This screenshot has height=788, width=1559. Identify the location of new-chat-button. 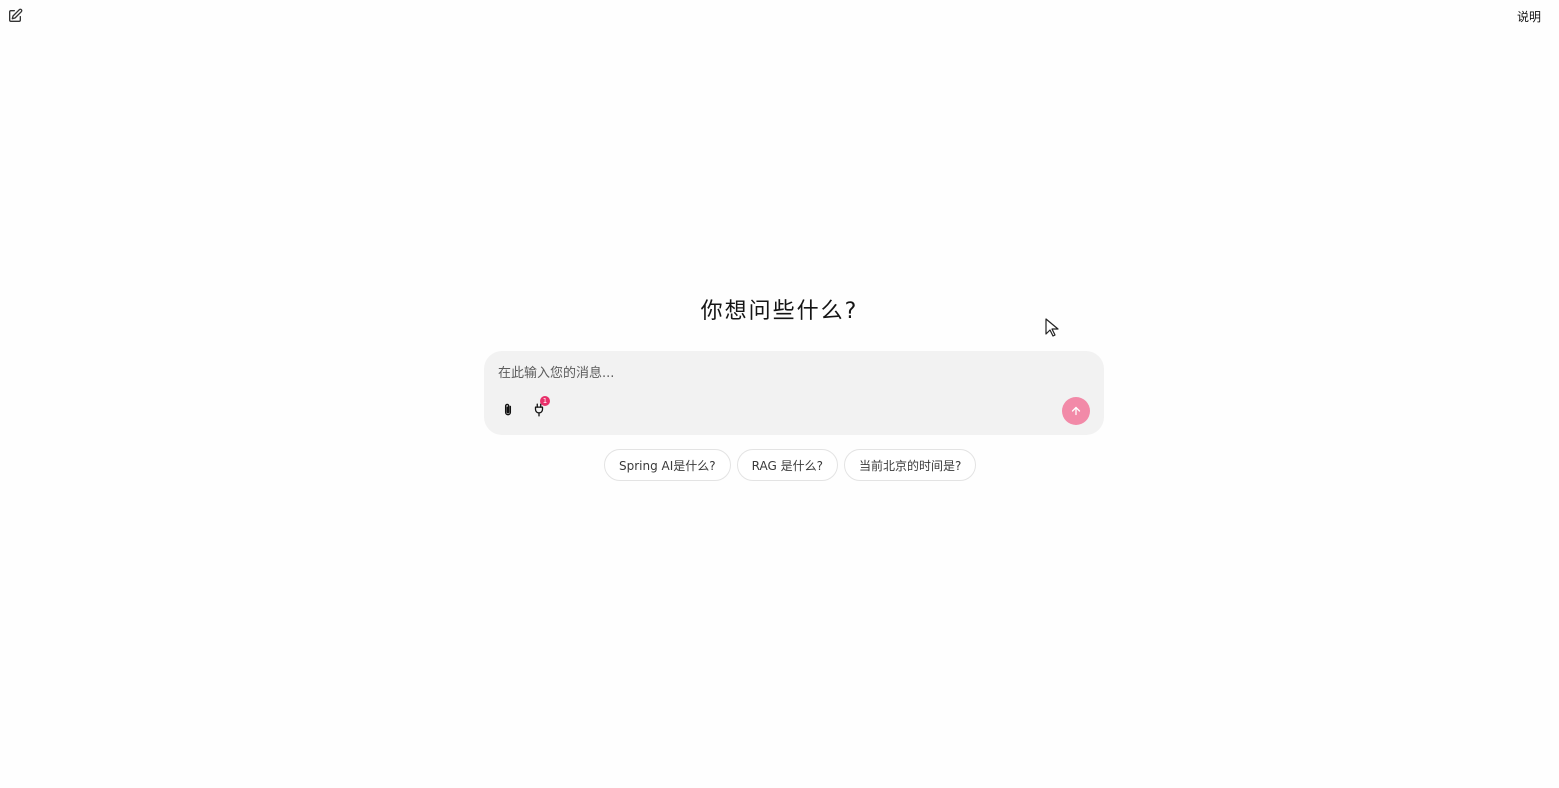
(15, 16).